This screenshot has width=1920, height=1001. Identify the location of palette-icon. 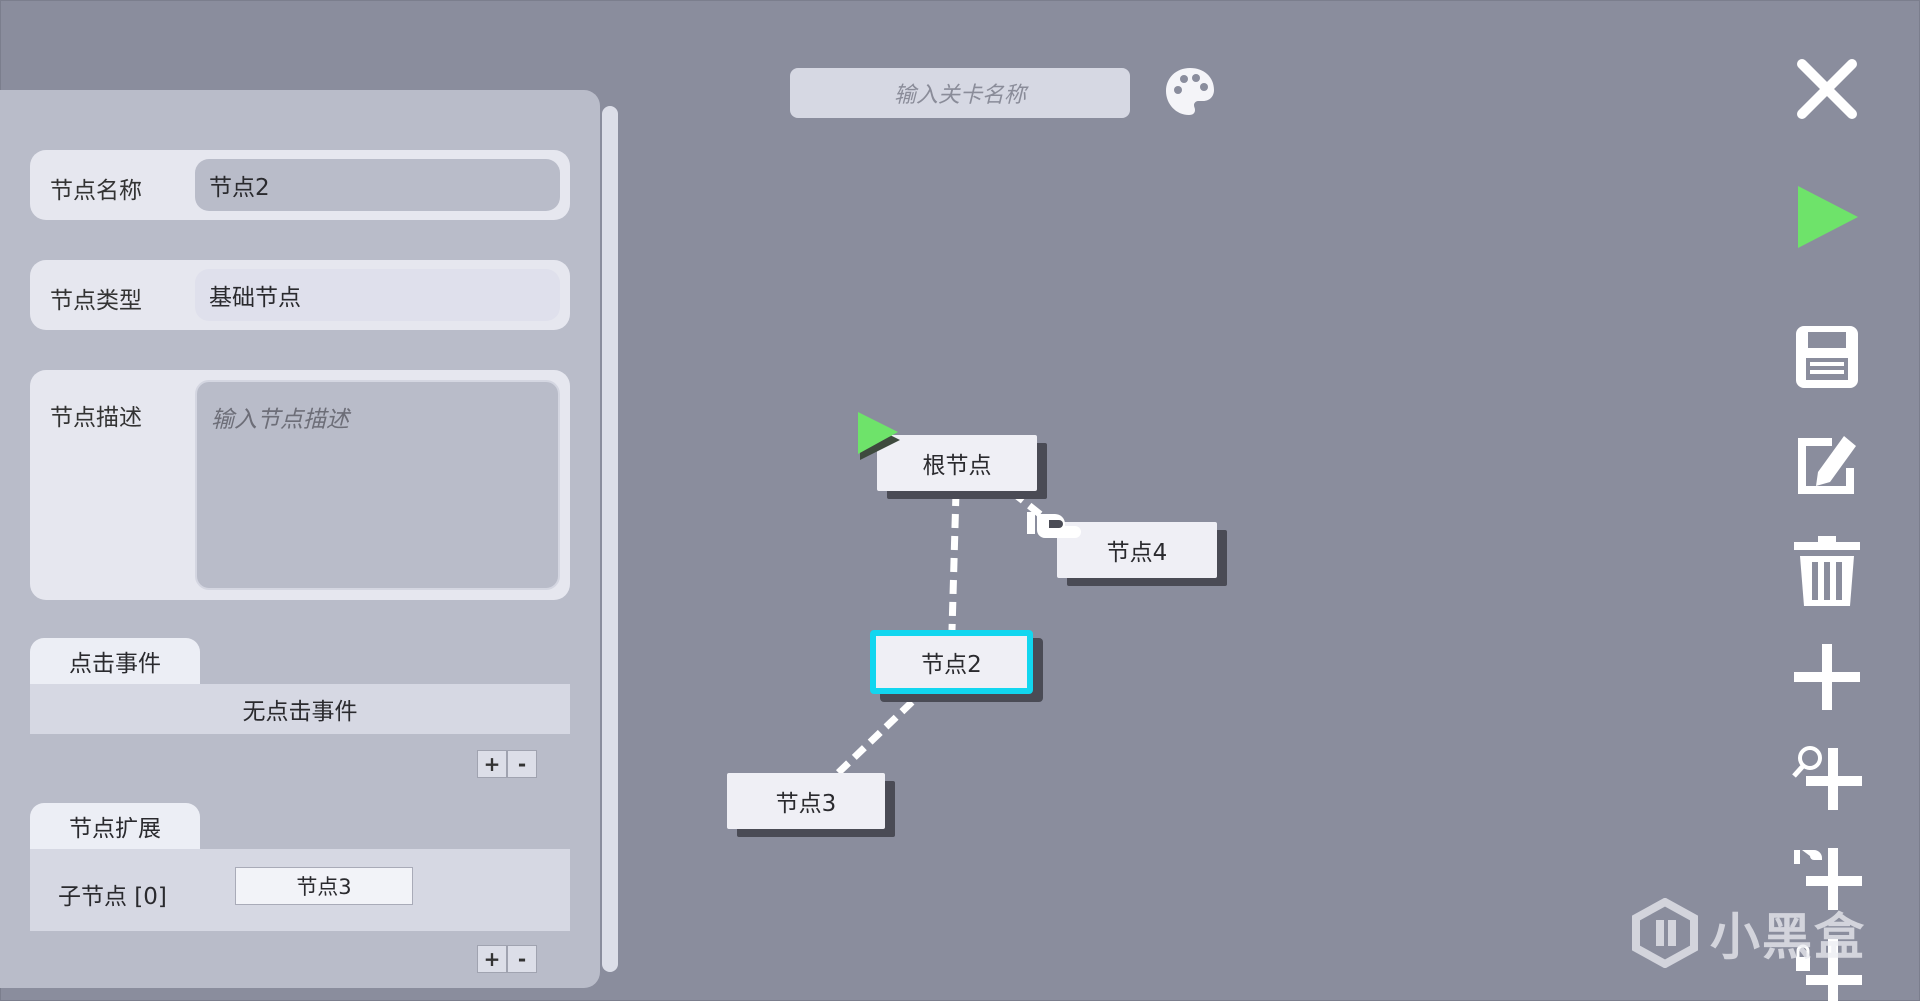
(1190, 92).